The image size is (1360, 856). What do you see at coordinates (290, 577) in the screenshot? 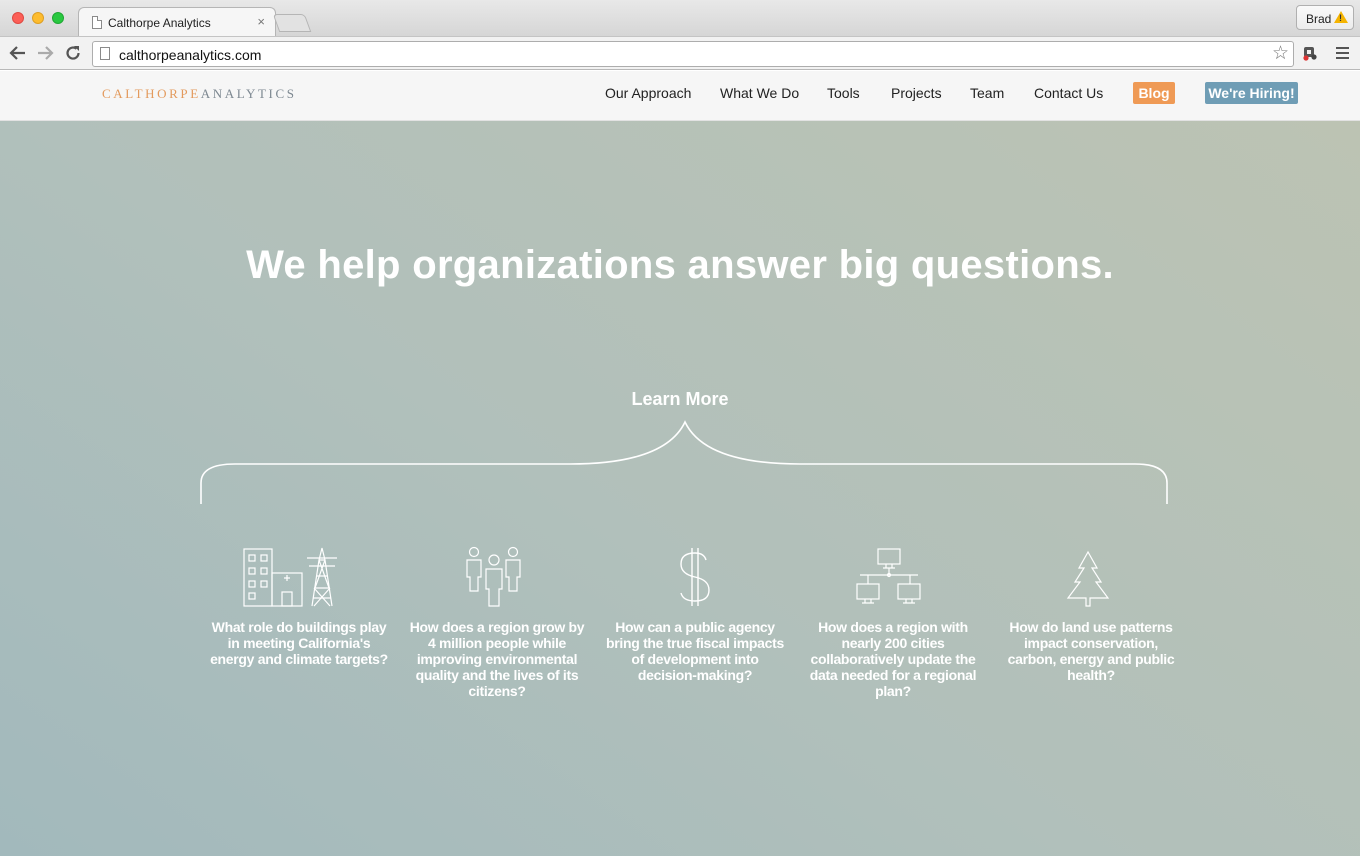
I see `buildings-tower-icon` at bounding box center [290, 577].